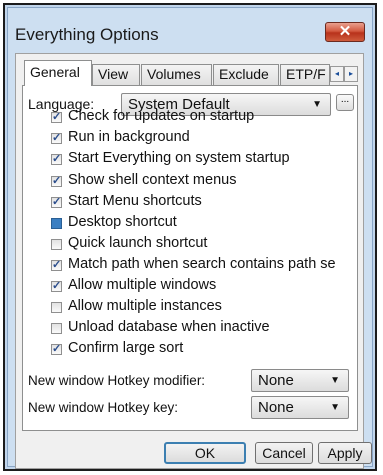 The width and height of the screenshot is (383, 475). Describe the element at coordinates (161, 116) in the screenshot. I see `option-label: Check for updates on startup` at that location.